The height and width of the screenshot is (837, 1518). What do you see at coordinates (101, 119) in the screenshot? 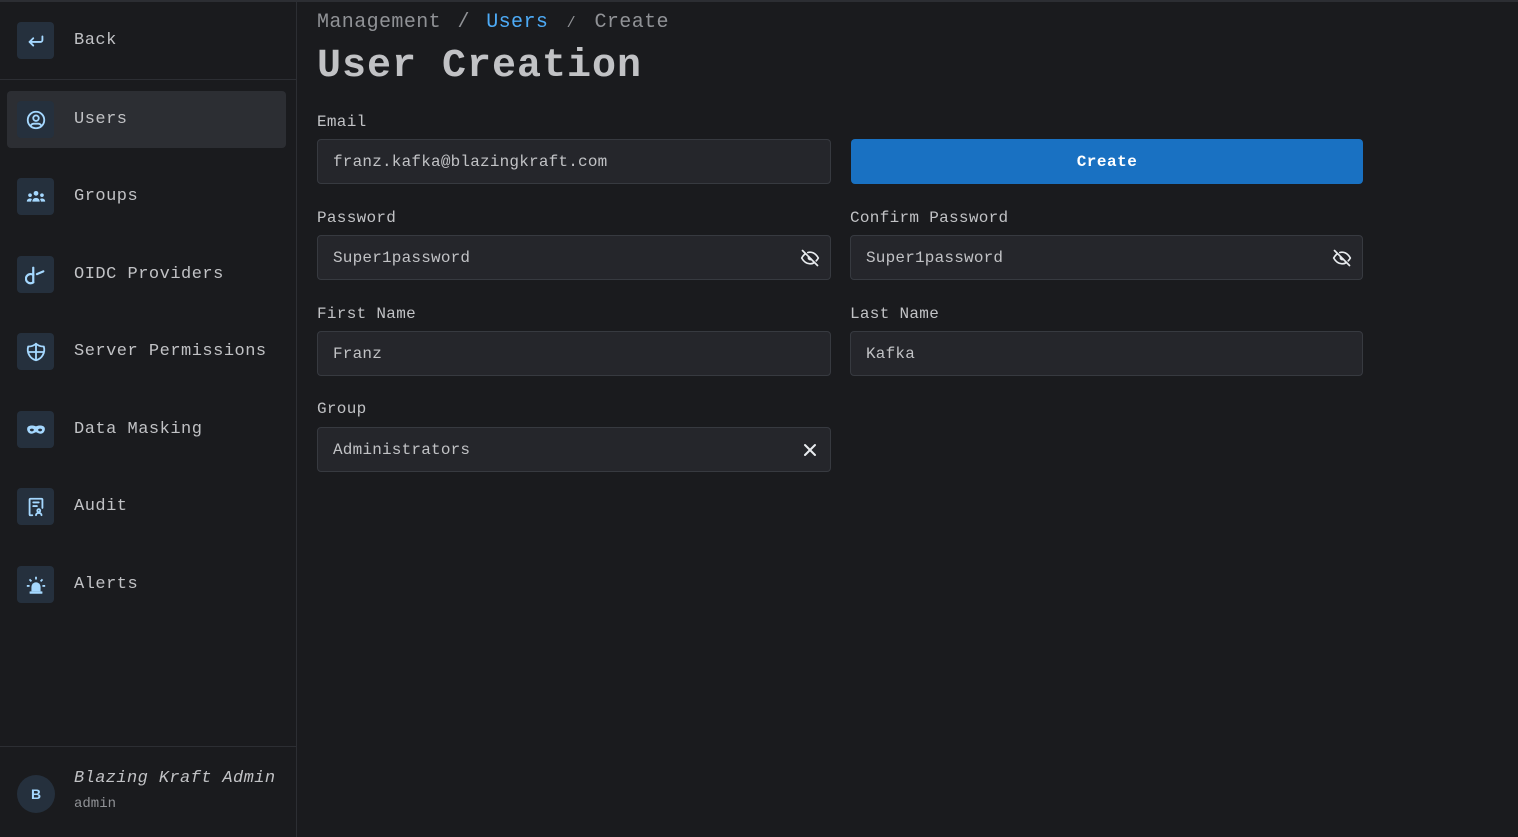
I see `sidebar-item-label: Users` at bounding box center [101, 119].